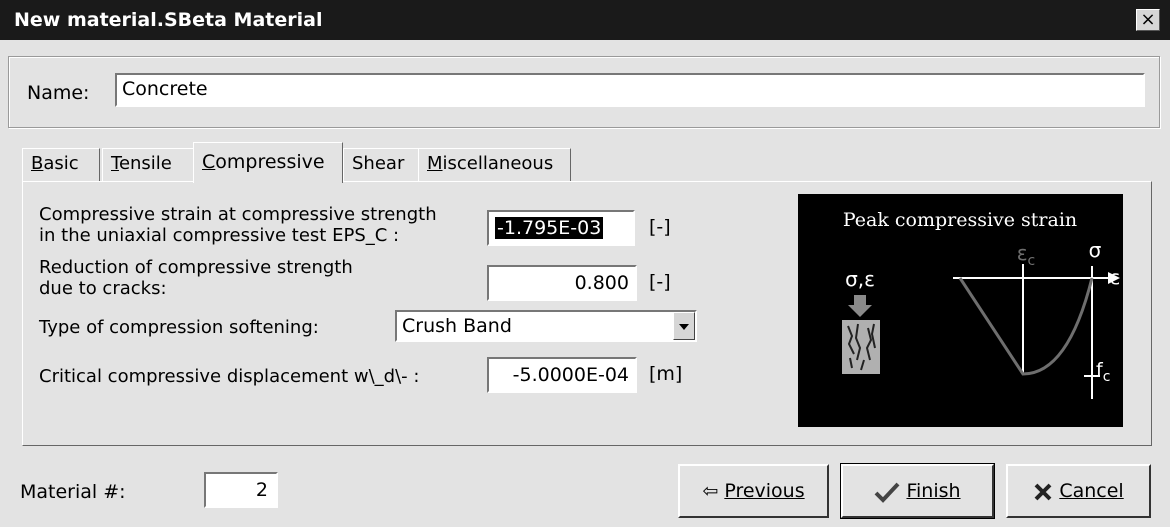 Image resolution: width=1170 pixels, height=527 pixels. I want to click on cancel-button: Cancel, so click(1078, 491).